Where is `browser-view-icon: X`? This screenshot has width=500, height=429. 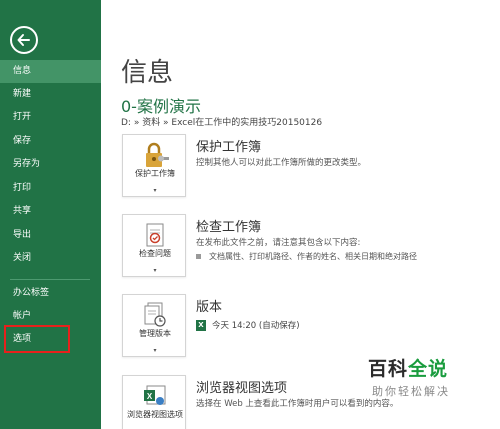 browser-view-icon: X is located at coordinates (155, 397).